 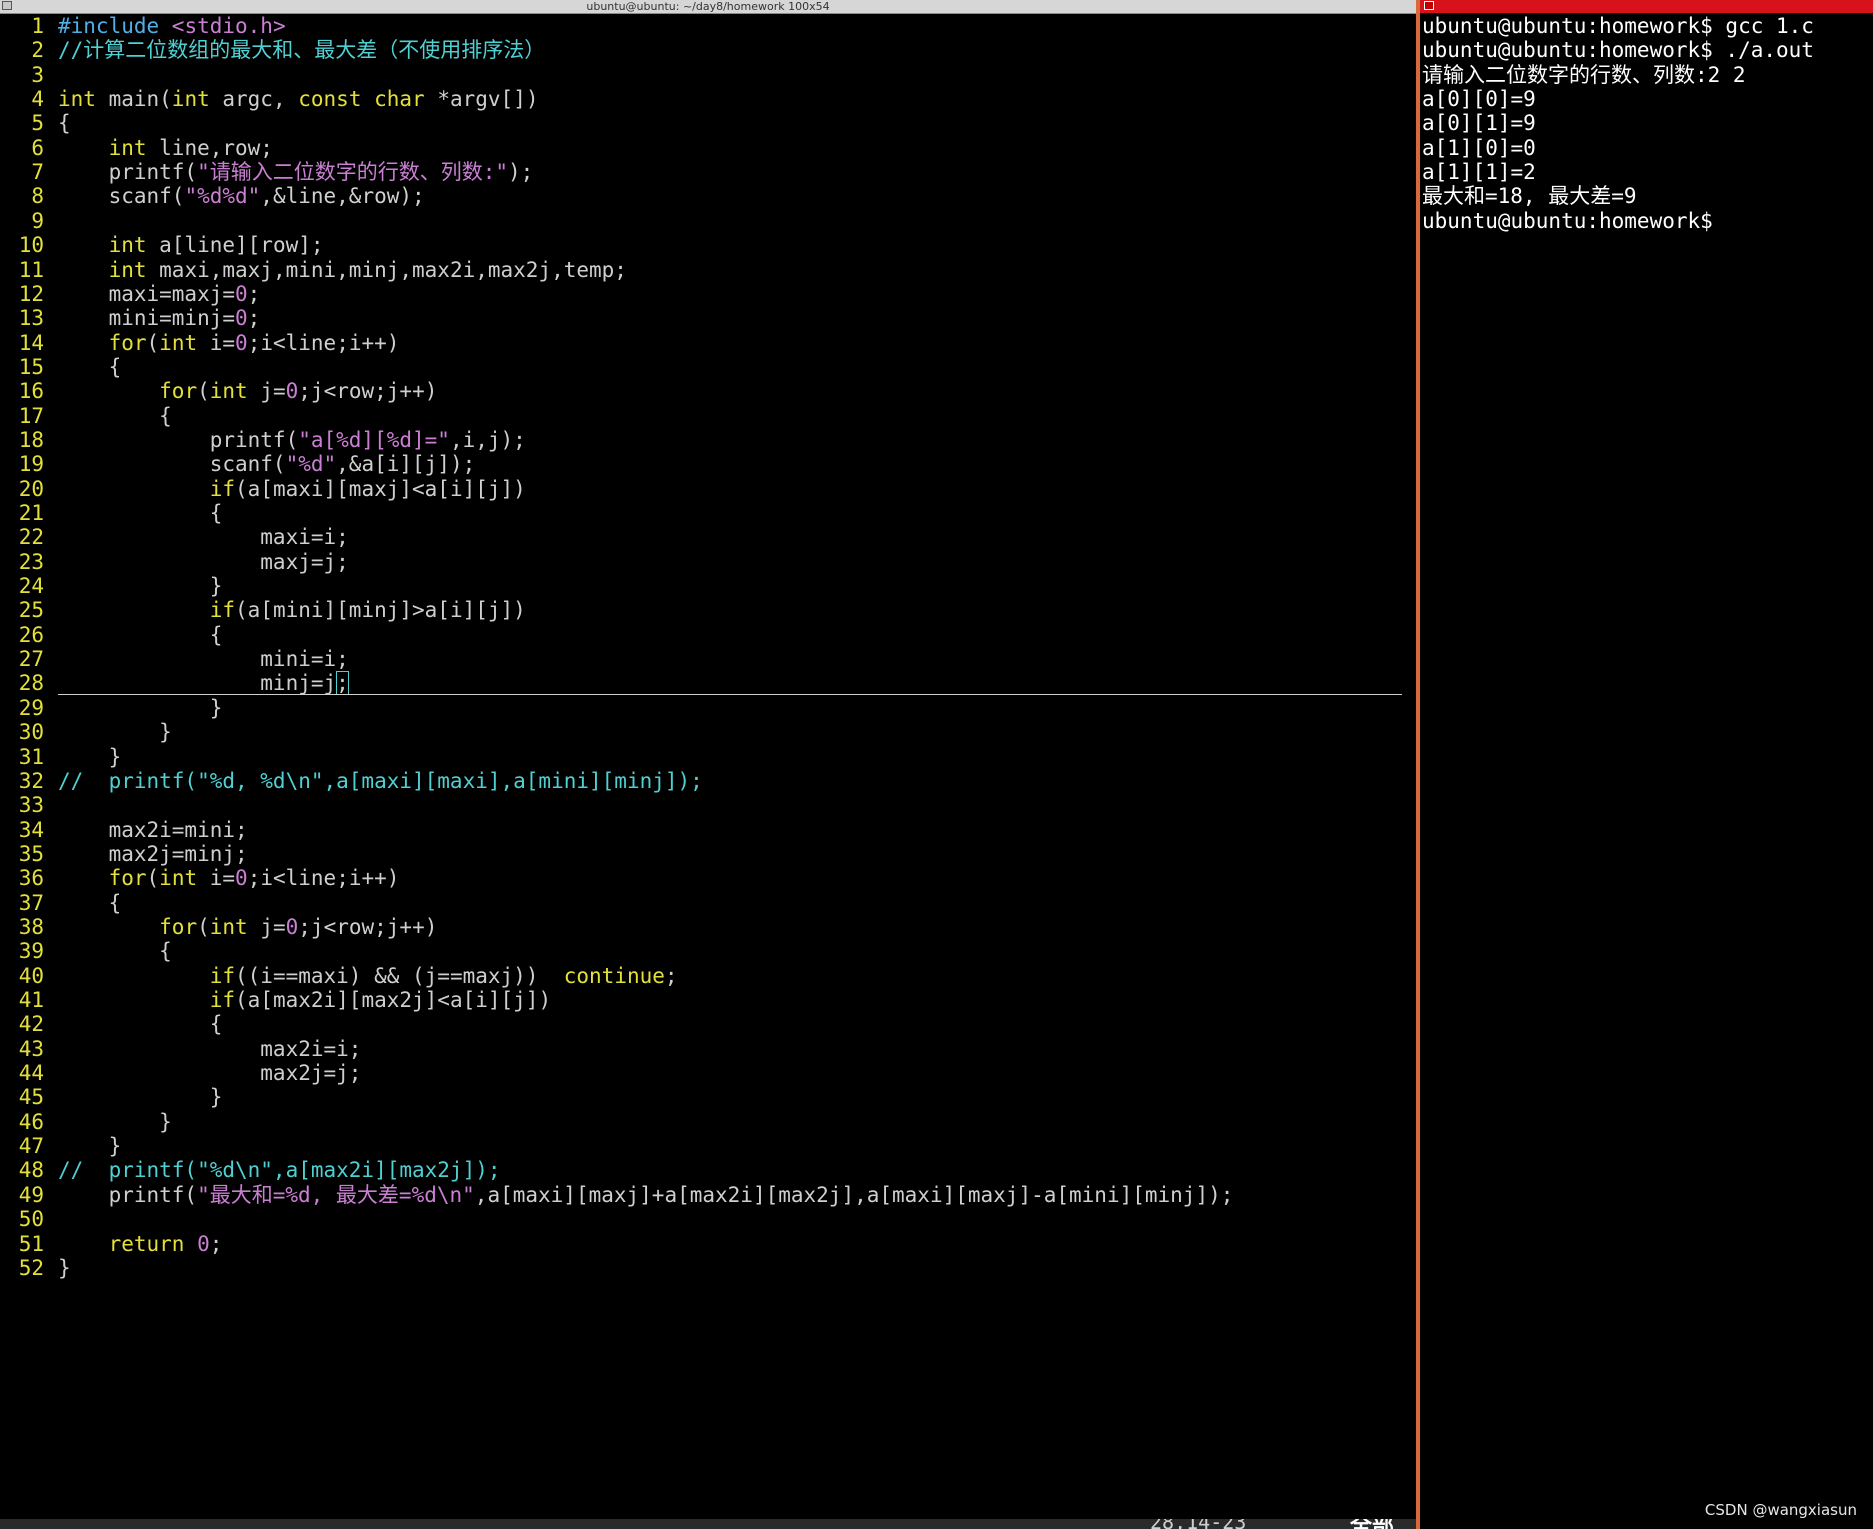 I want to click on code-line: 22 maxi=i;, so click(x=174, y=537).